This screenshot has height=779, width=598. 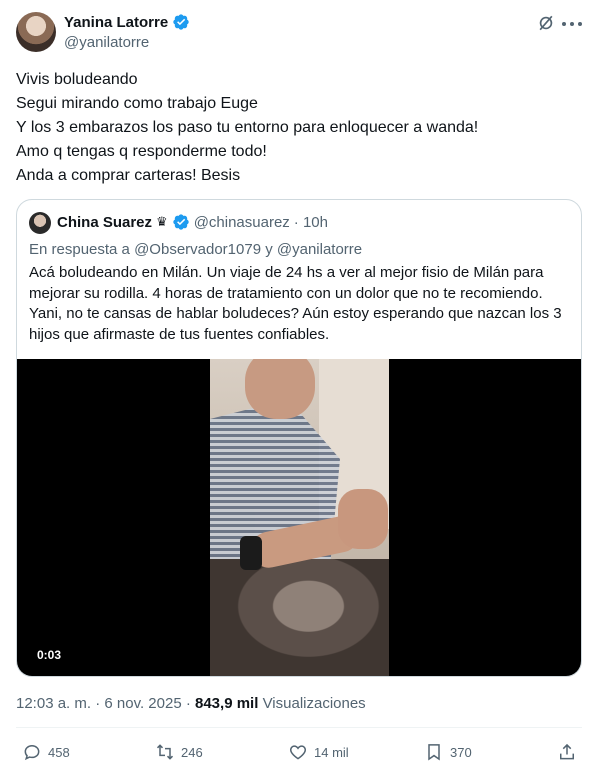 I want to click on author-name-row: Yanina Latorre, so click(x=127, y=22).